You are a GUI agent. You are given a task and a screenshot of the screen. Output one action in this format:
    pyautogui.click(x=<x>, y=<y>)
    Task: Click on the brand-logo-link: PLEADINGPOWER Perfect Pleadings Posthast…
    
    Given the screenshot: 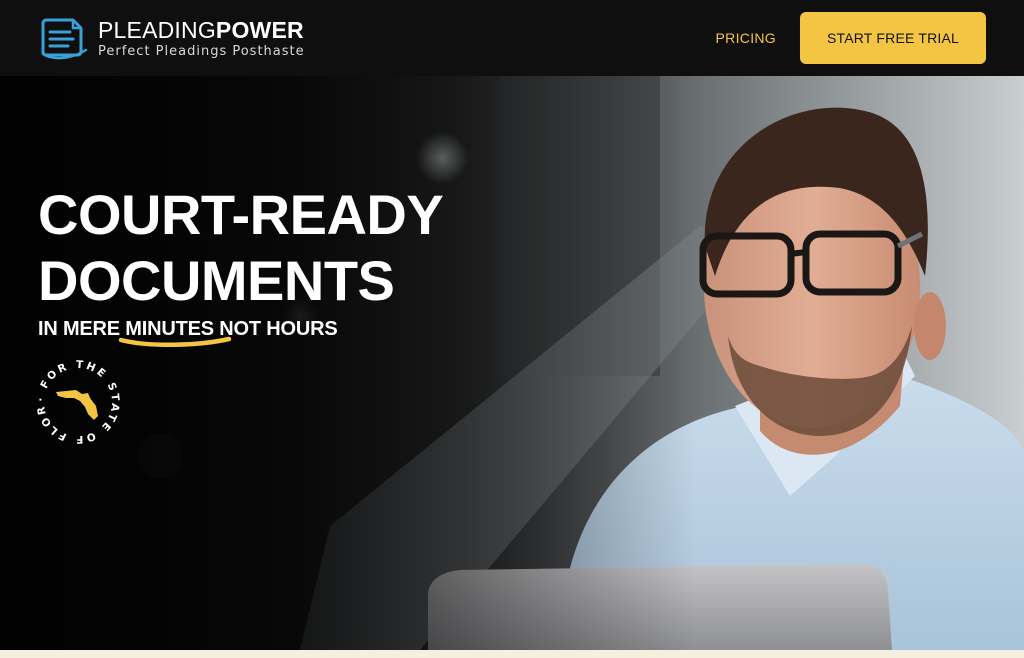 What is the action you would take?
    pyautogui.click(x=172, y=38)
    